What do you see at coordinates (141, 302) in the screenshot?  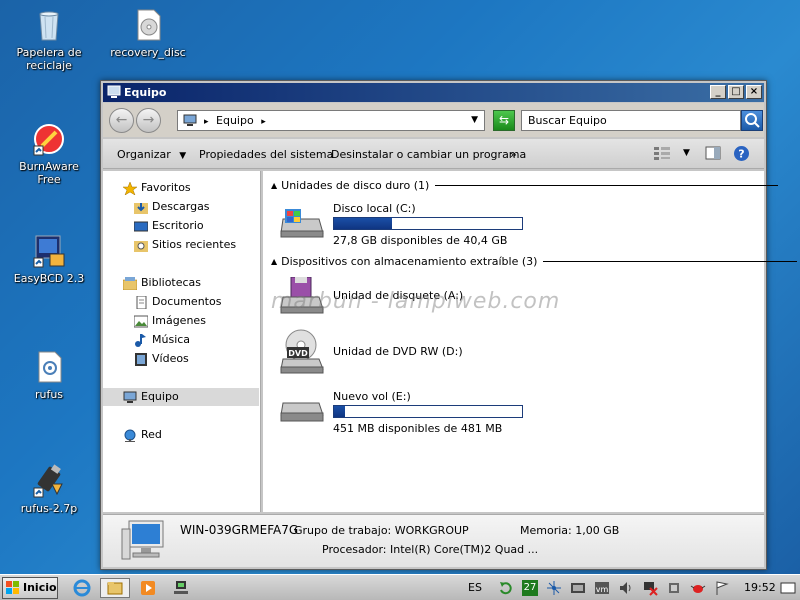 I see `document-icon` at bounding box center [141, 302].